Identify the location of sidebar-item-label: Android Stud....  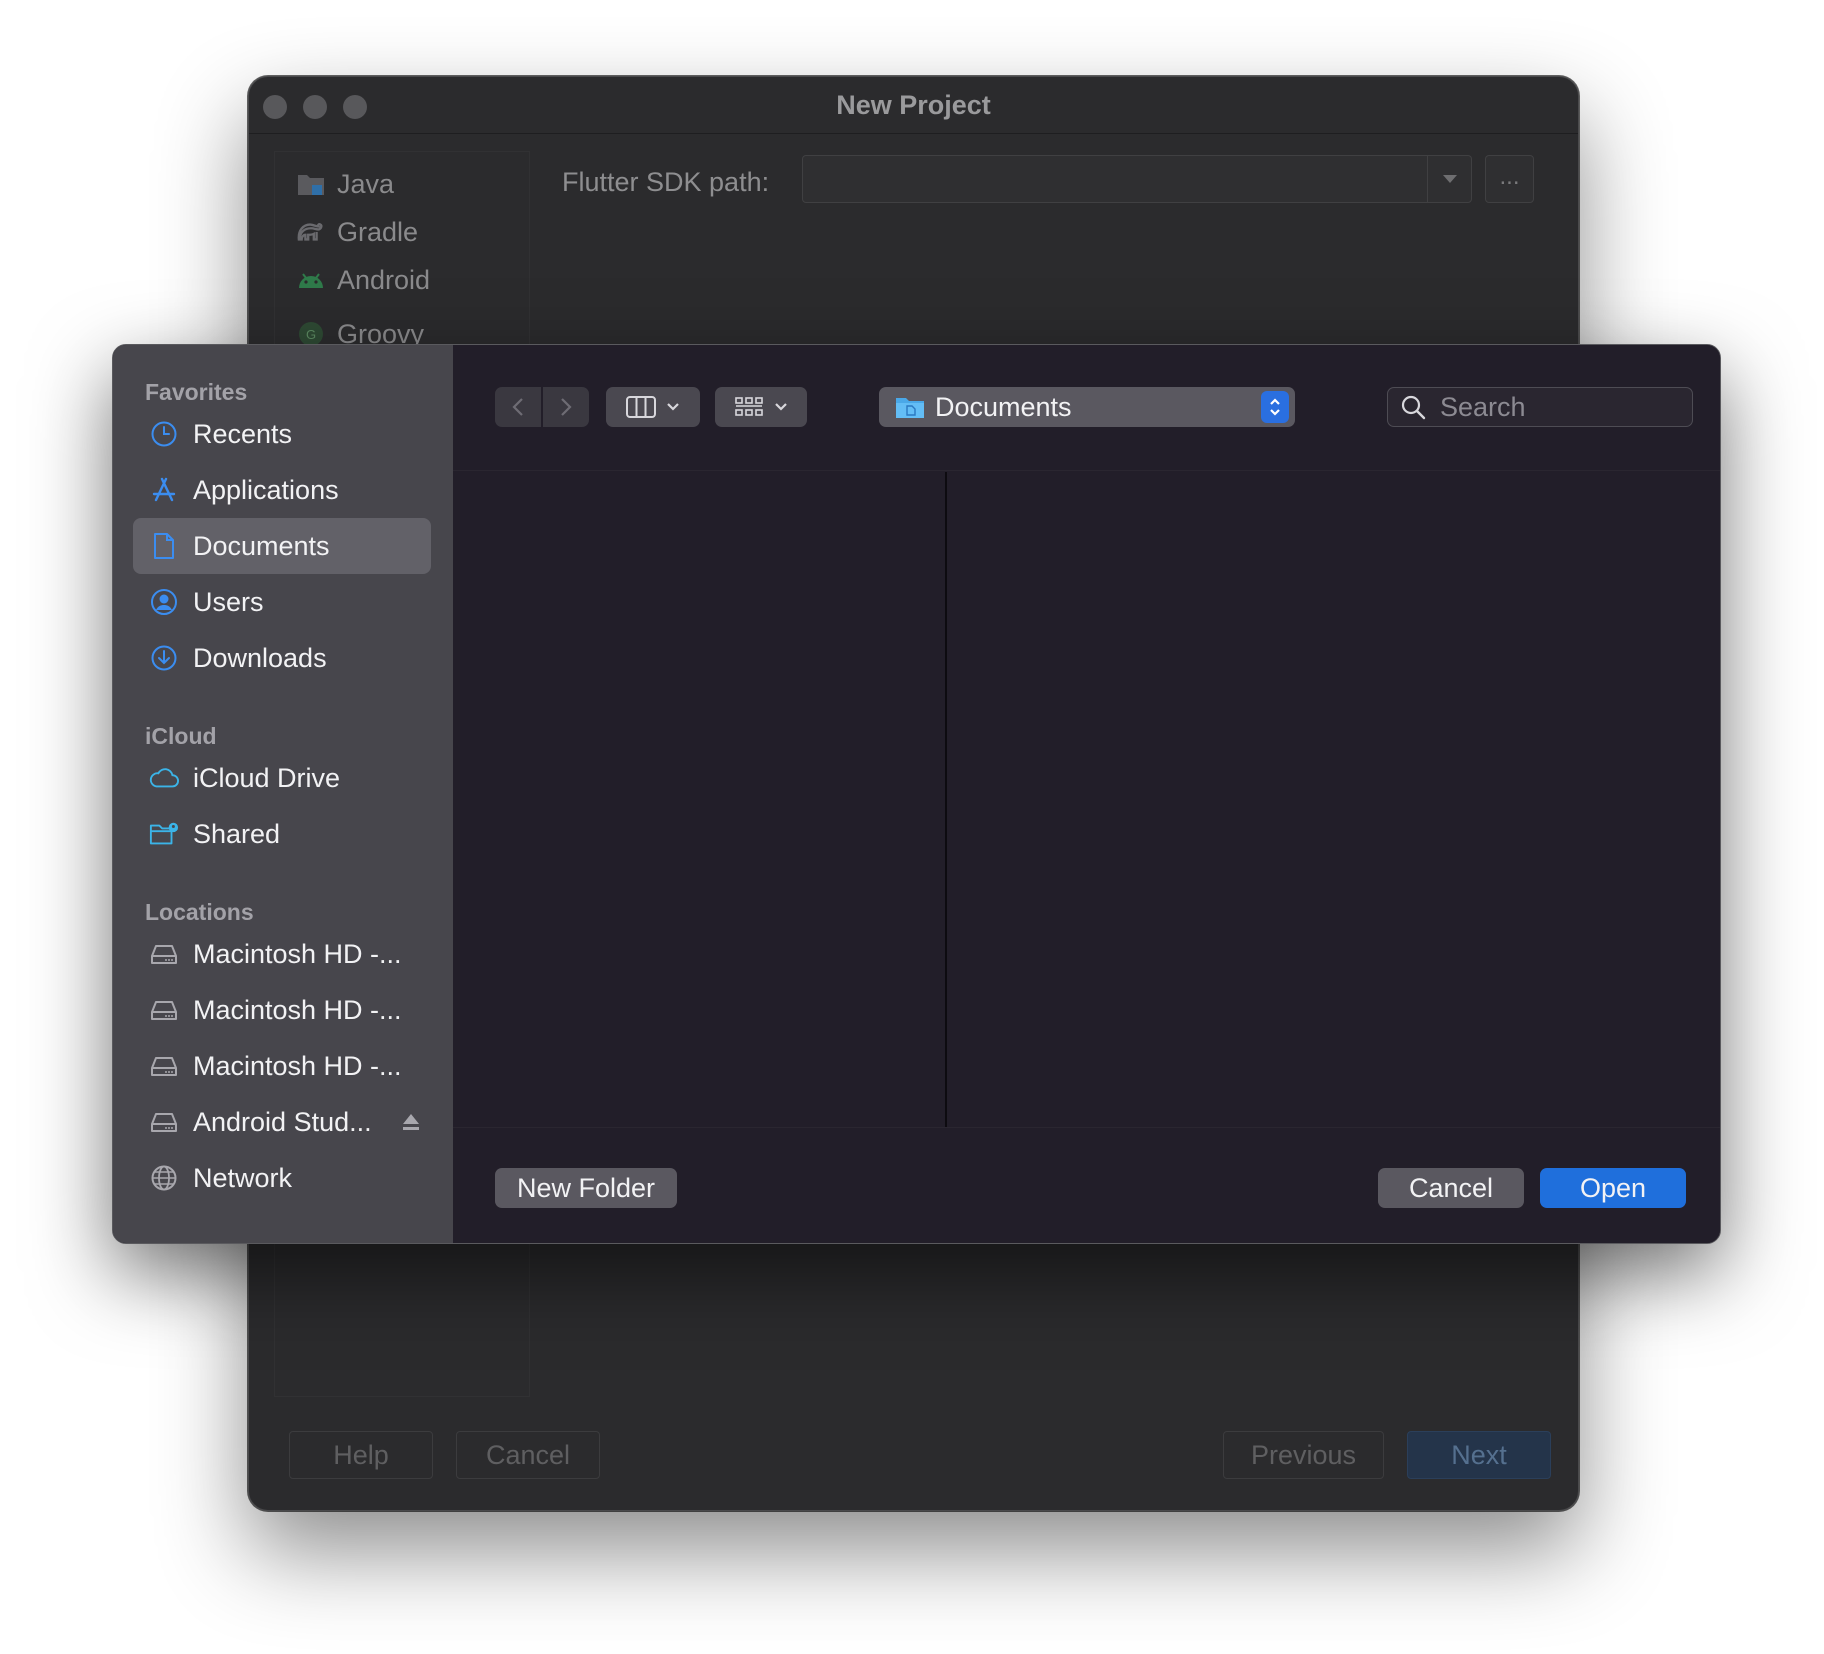
(282, 1121).